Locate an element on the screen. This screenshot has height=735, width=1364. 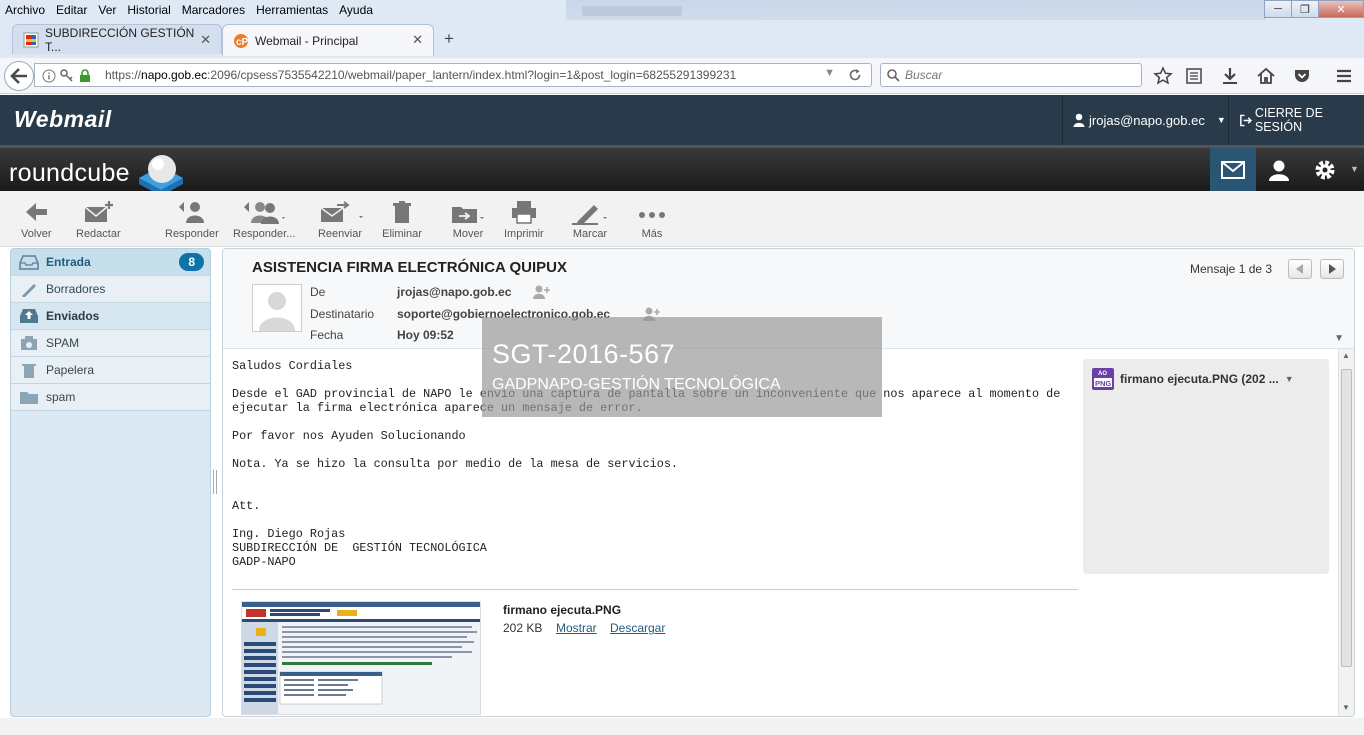
next-message-button is located at coordinates (1332, 269).